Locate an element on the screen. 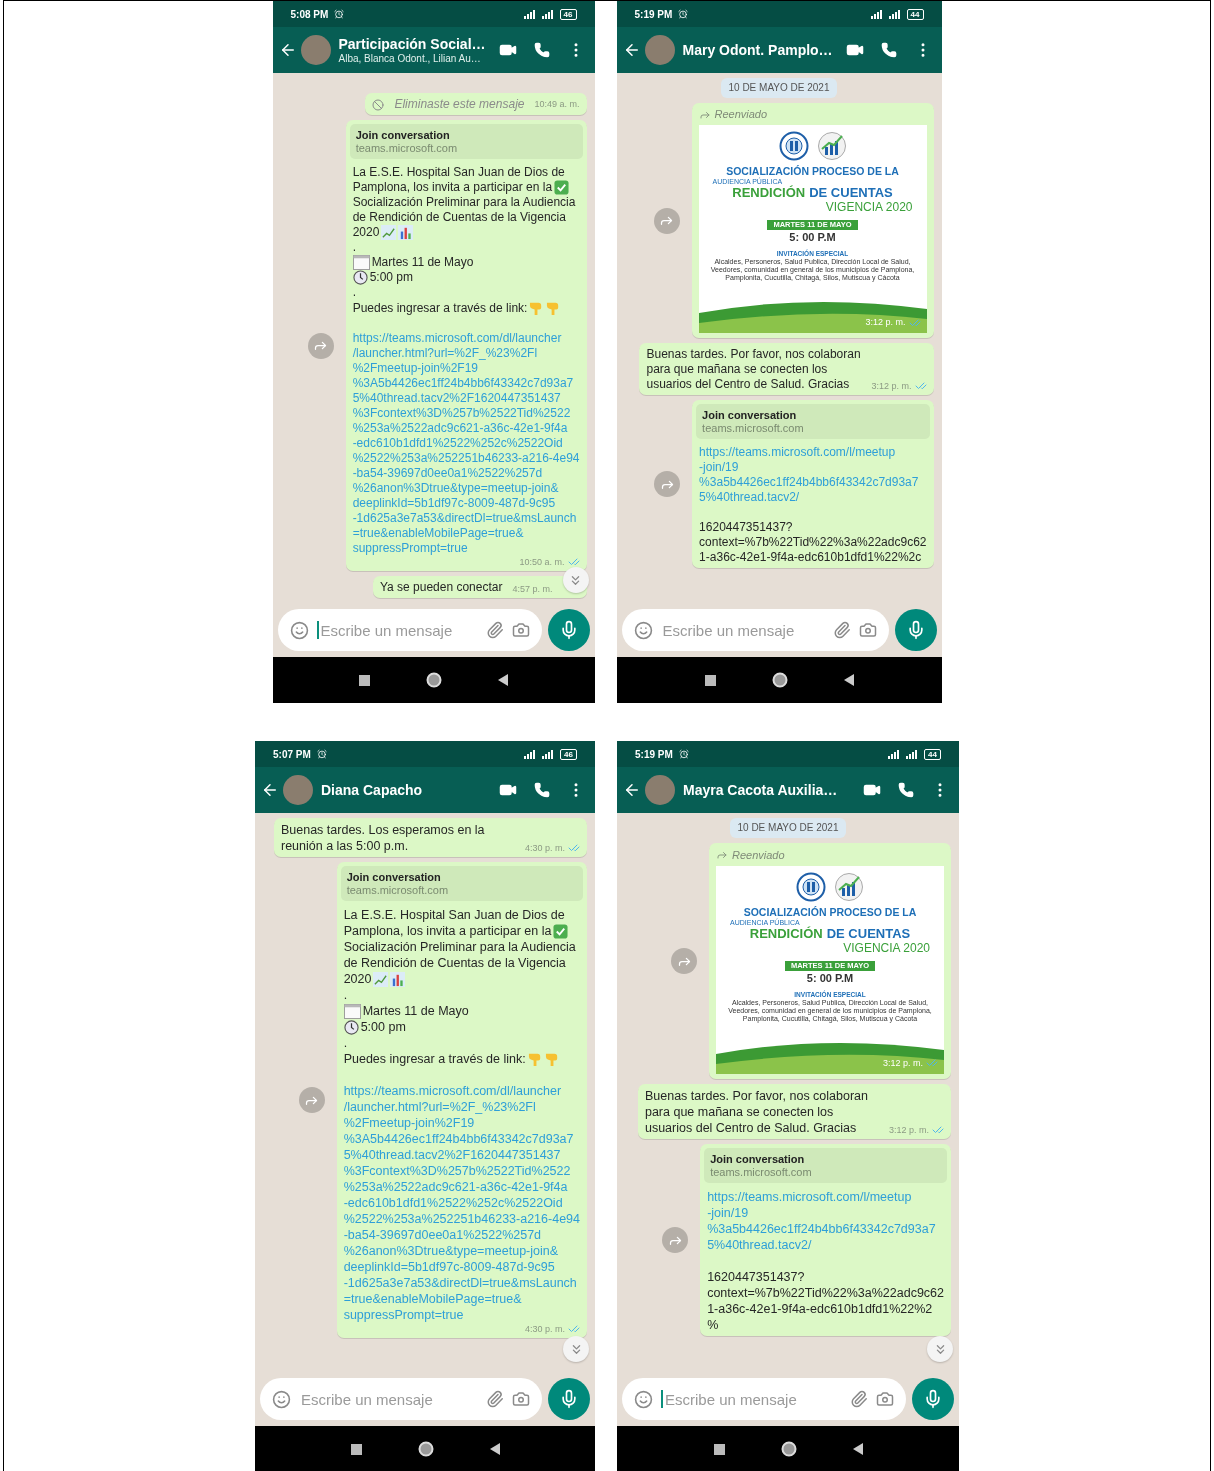 This screenshot has width=1214, height=1471. deleted-icon is located at coordinates (378, 104).